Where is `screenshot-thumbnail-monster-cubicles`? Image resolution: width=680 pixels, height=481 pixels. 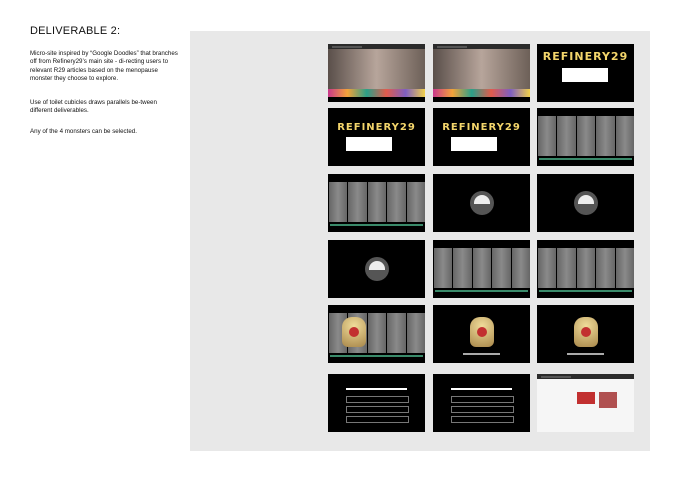
screenshot-thumbnail-monster-cubicles is located at coordinates (376, 334).